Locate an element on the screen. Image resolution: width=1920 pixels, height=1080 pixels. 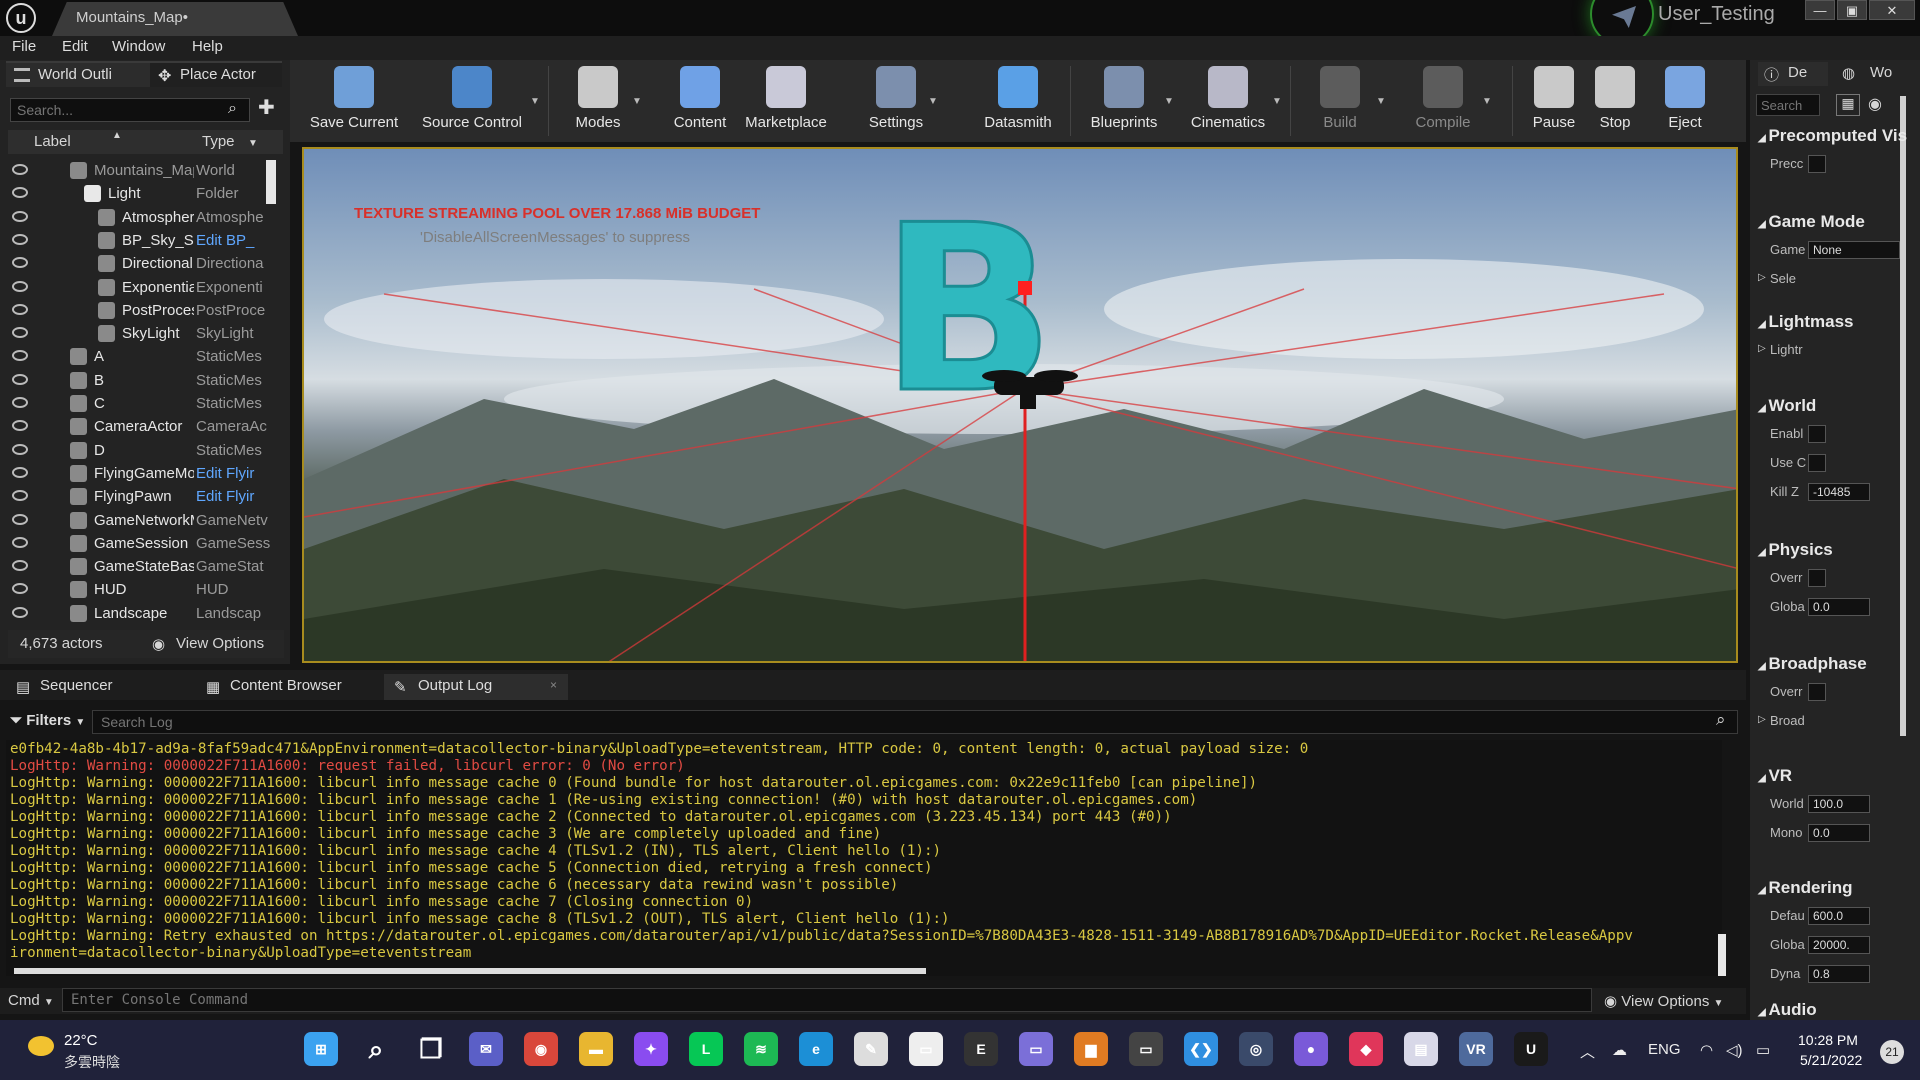
log-search-input is located at coordinates (915, 722).